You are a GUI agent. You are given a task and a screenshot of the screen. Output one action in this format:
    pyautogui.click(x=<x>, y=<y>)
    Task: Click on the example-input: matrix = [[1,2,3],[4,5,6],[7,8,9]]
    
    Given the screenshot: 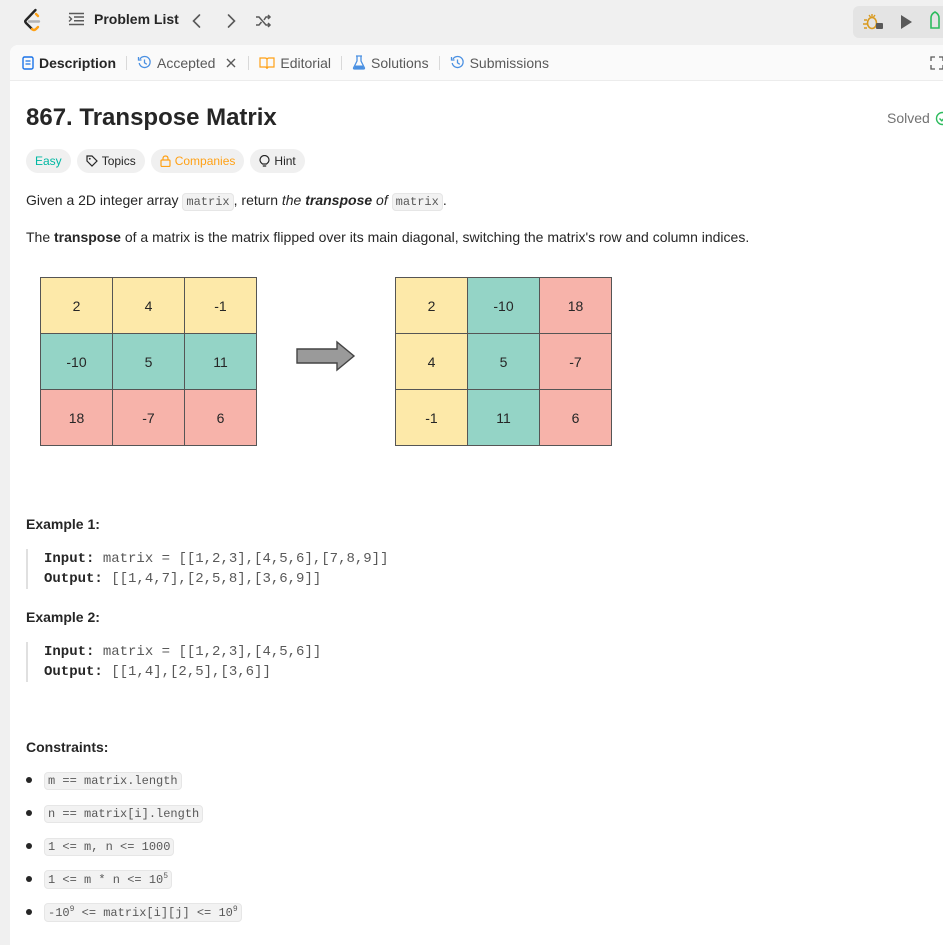 What is the action you would take?
    pyautogui.click(x=245, y=559)
    